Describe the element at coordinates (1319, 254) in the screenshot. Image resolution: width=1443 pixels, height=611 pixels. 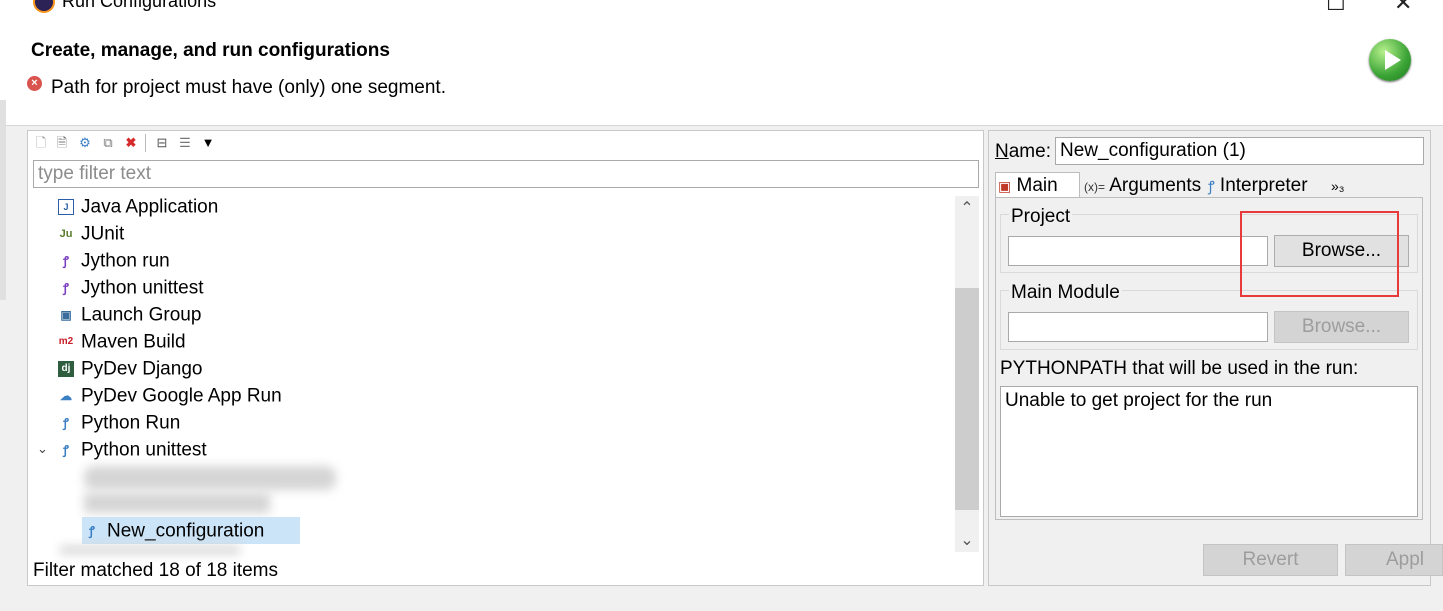
I see `annotation-highlight-box` at that location.